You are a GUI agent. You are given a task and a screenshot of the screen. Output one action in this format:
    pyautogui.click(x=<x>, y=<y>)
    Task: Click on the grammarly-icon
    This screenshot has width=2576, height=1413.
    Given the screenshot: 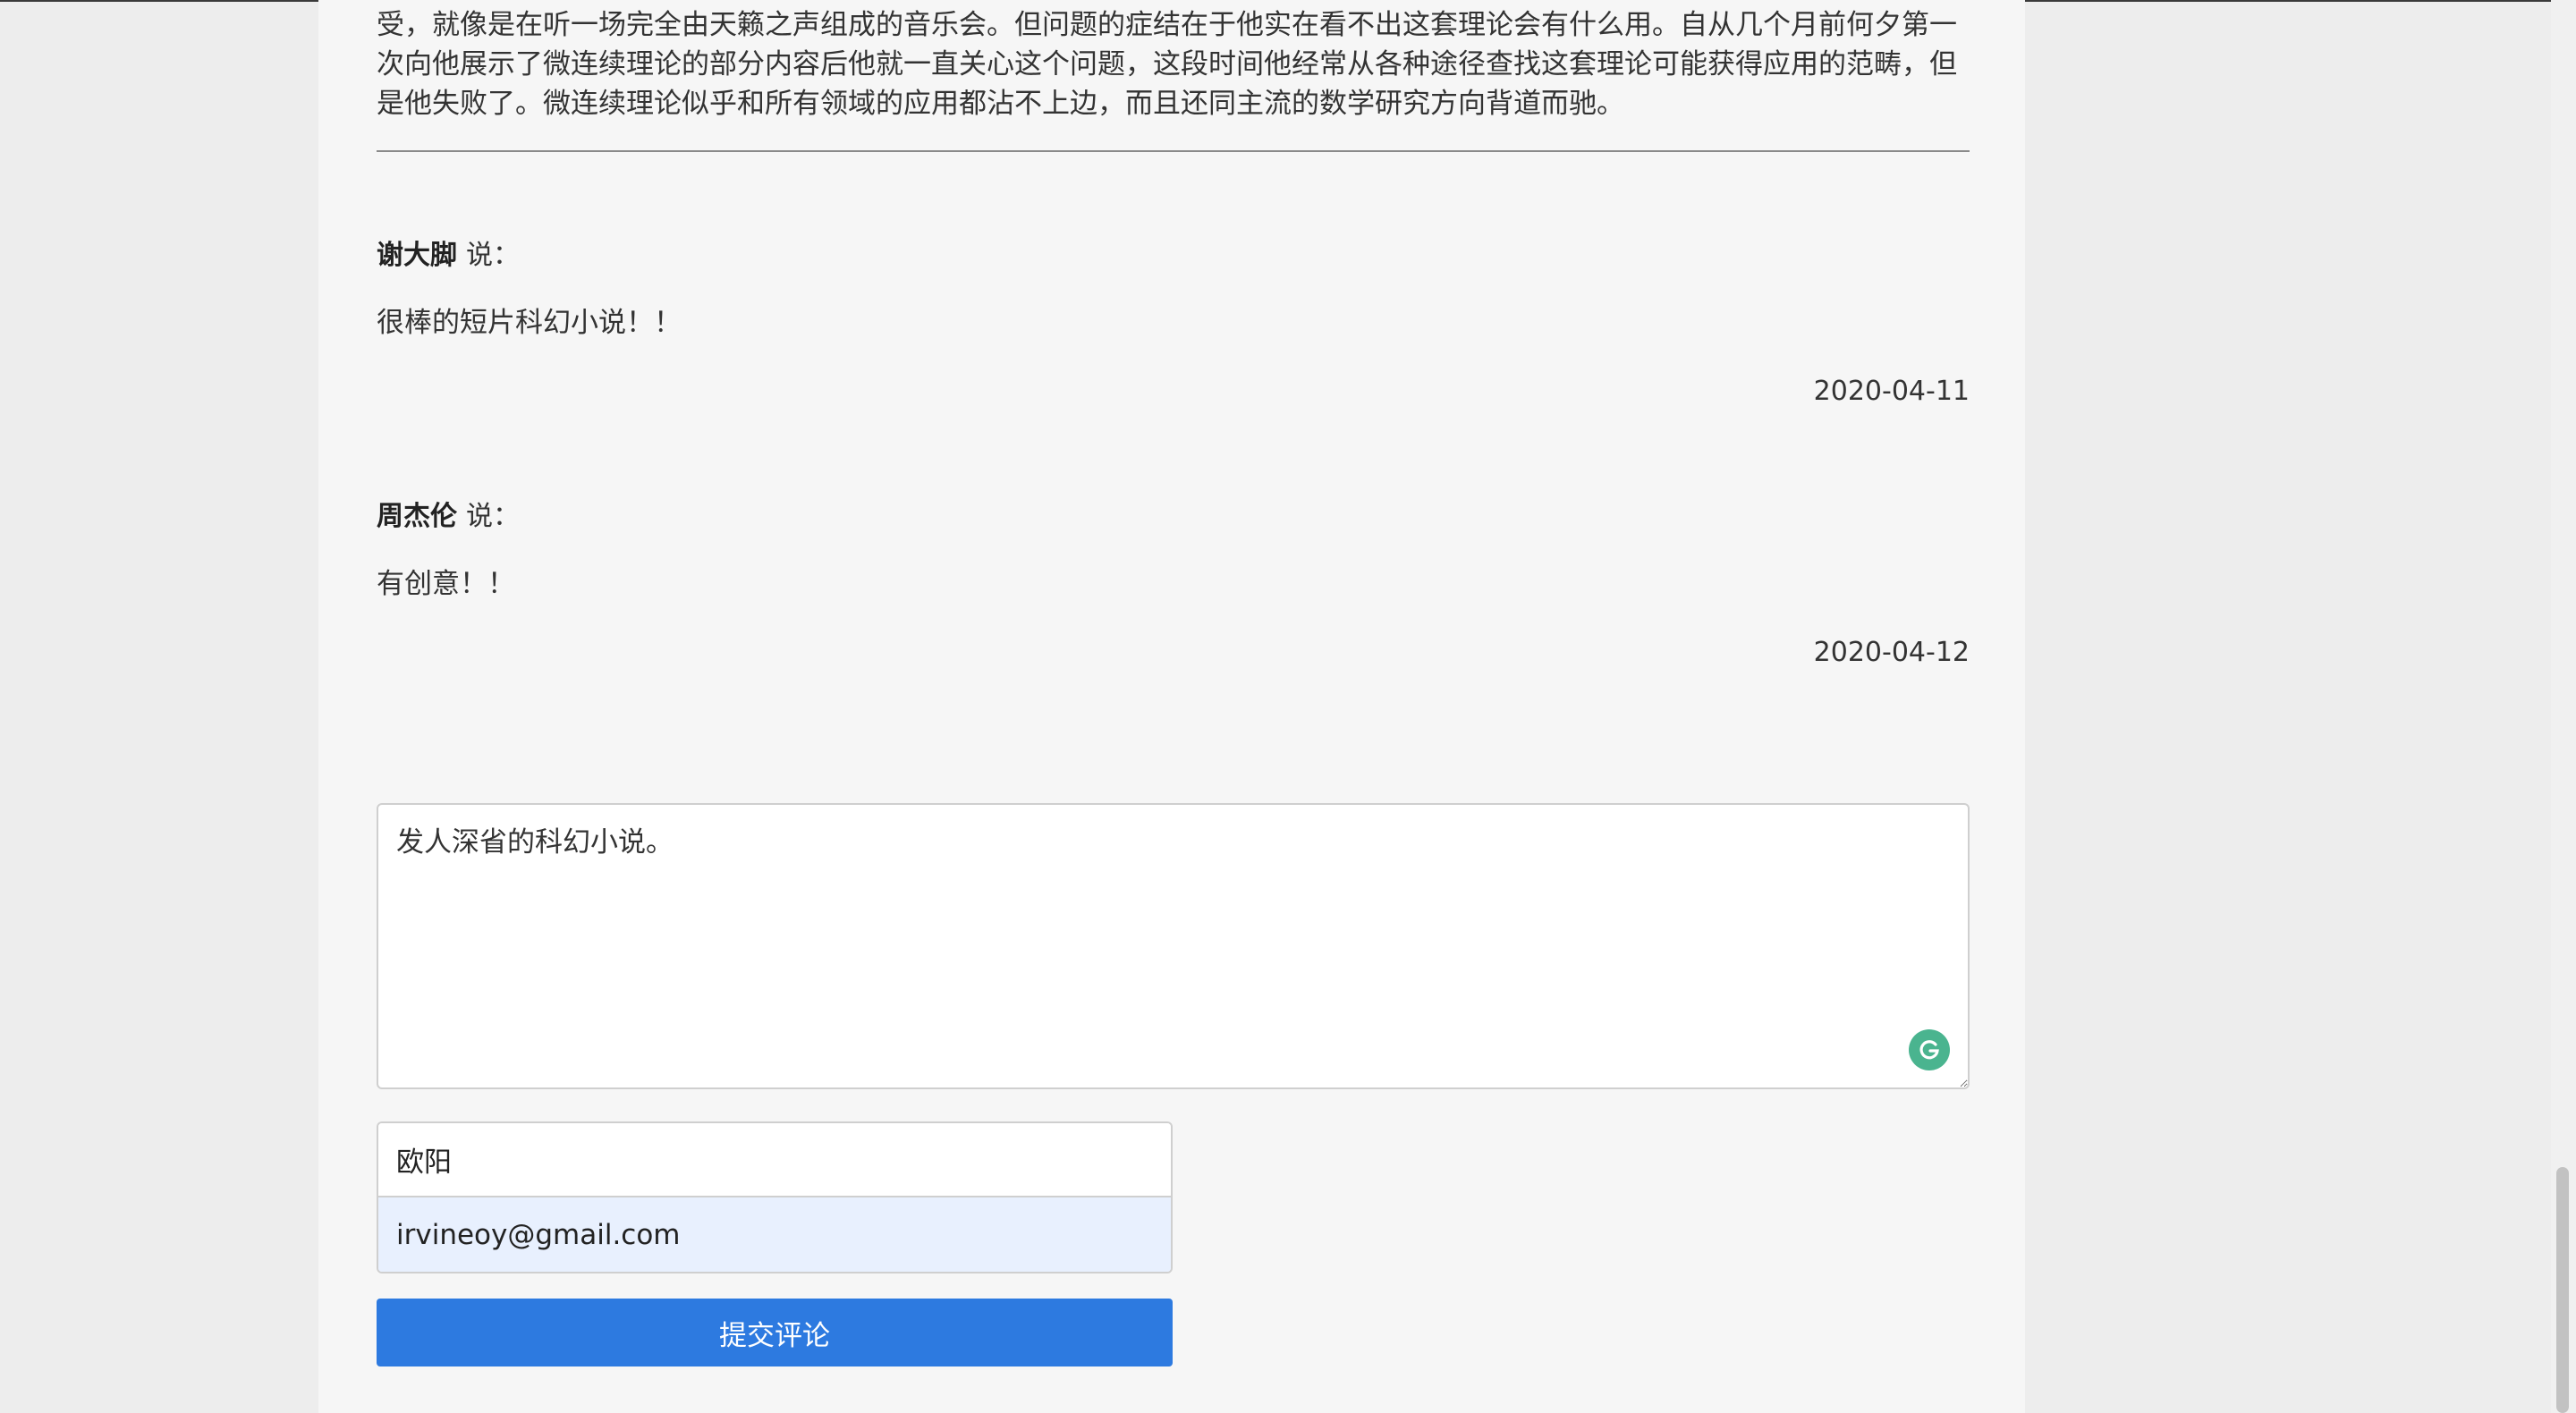 What is the action you would take?
    pyautogui.click(x=1929, y=1049)
    